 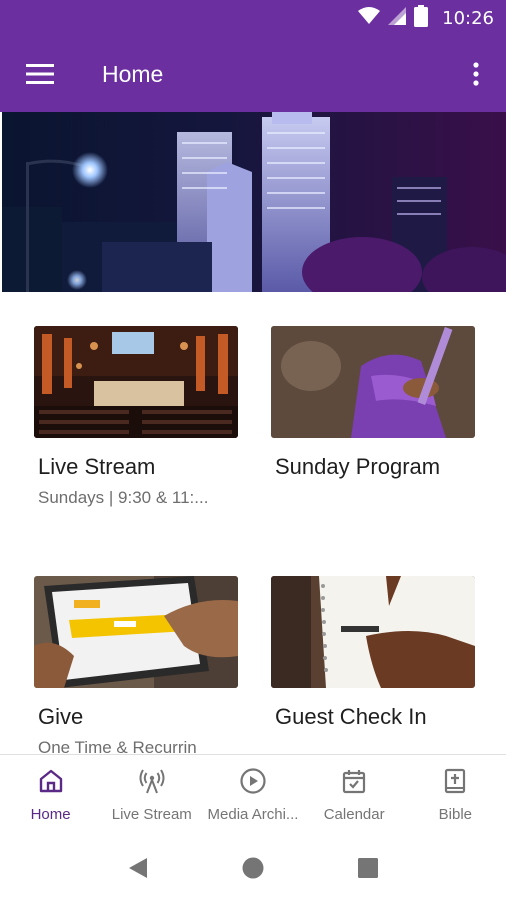 What do you see at coordinates (369, 18) in the screenshot?
I see `wifi-icon` at bounding box center [369, 18].